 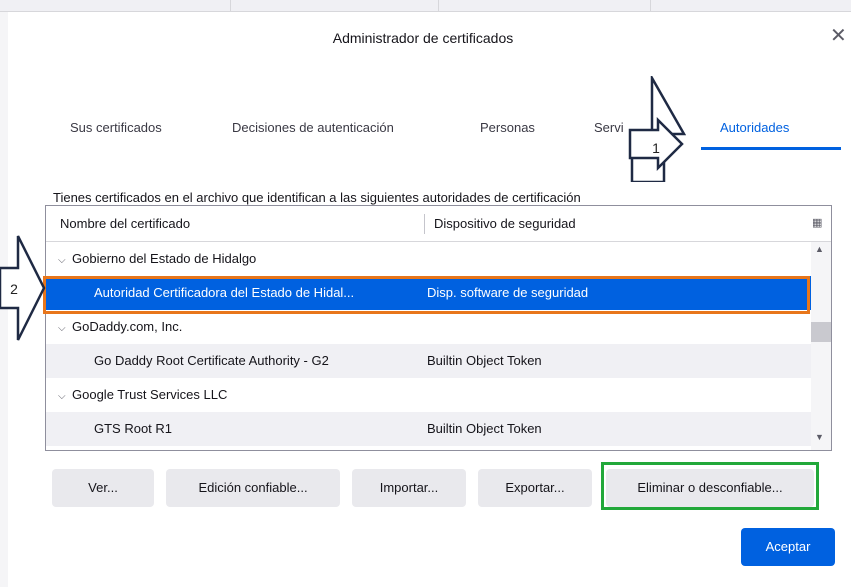 I want to click on dialog-title: Administrador de certificados, so click(x=423, y=38).